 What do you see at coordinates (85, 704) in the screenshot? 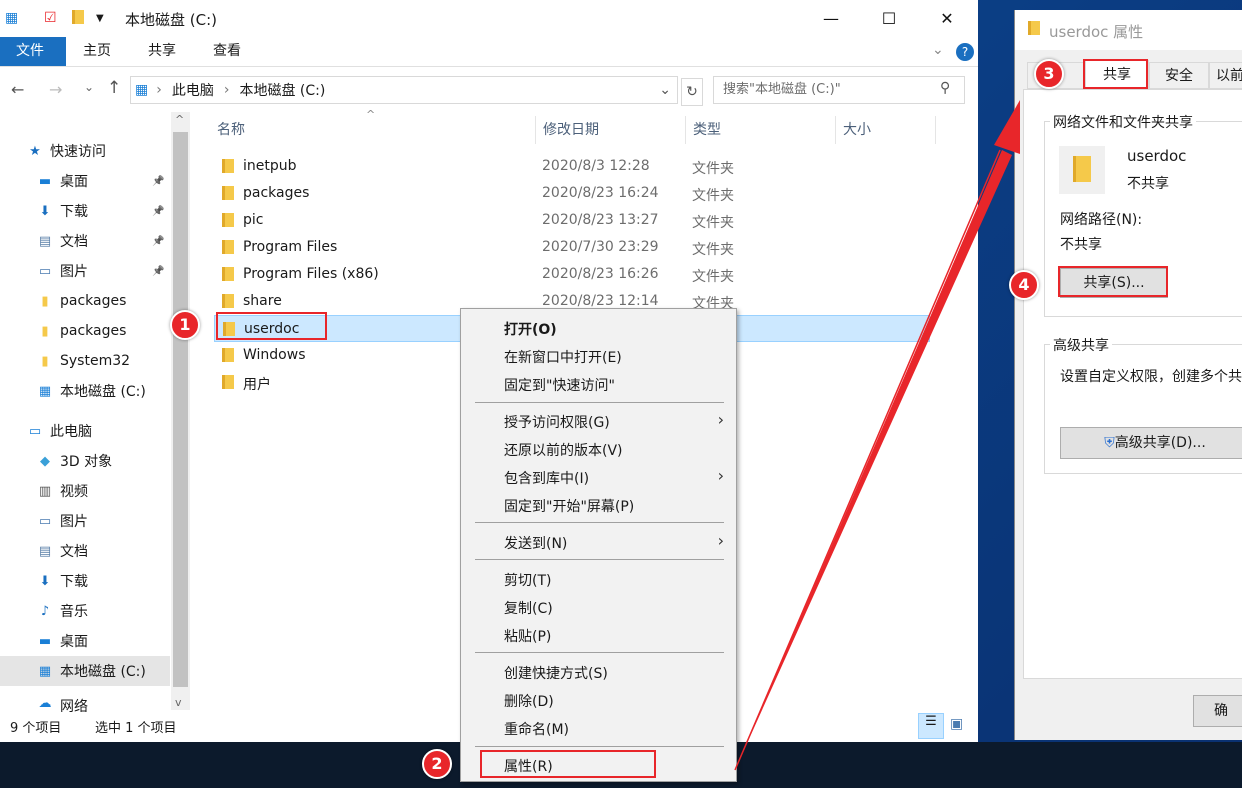
I see `sidebar-item: ☁ 网络` at bounding box center [85, 704].